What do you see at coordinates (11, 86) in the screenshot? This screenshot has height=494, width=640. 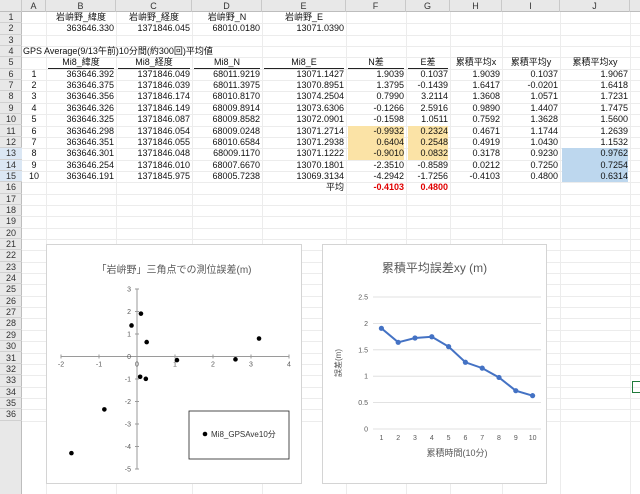 I see `row-header-7: 7` at bounding box center [11, 86].